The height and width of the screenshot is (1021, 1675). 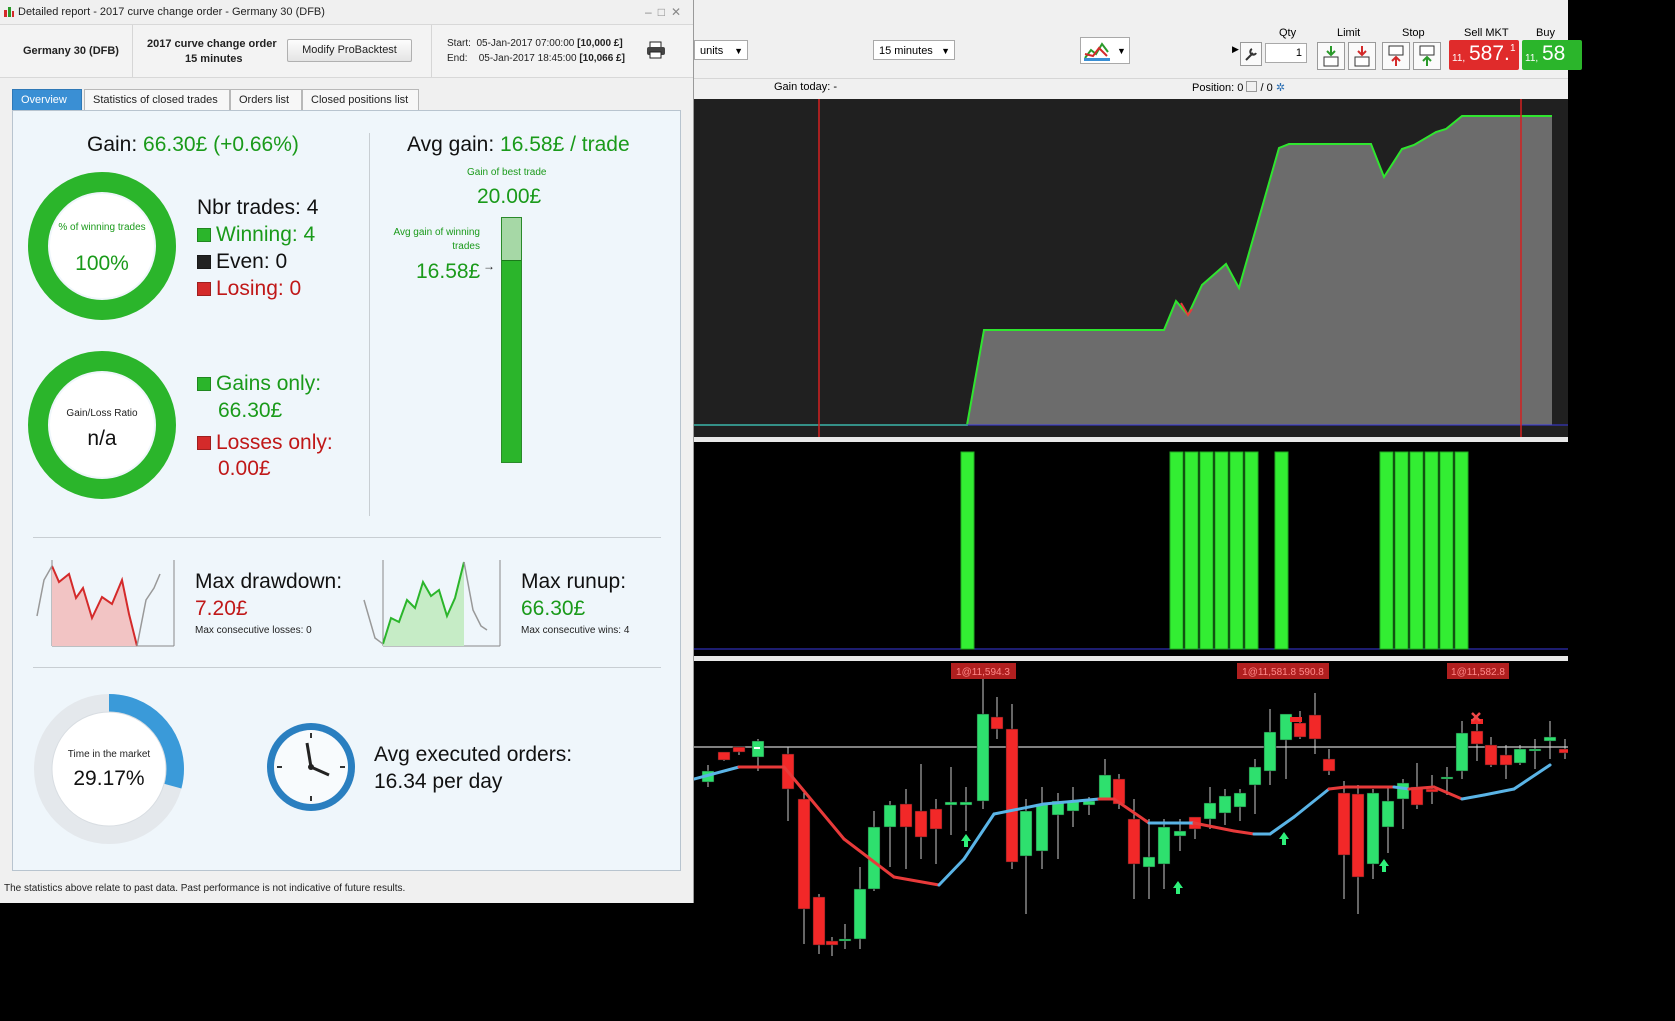 I want to click on limit-order-icon, so click(x=1331, y=56).